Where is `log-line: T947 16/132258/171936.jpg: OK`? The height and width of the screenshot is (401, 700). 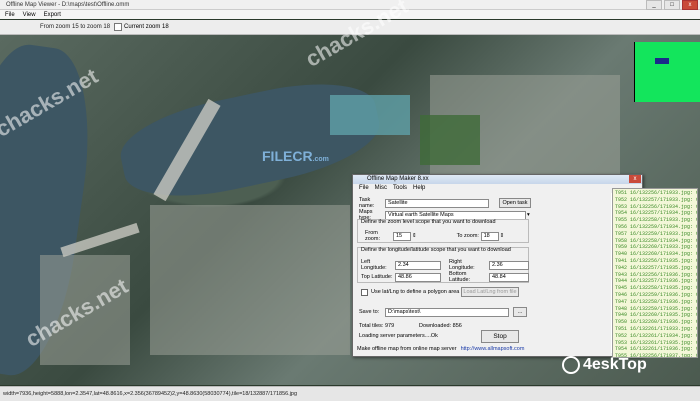
log-line: T947 16/132258/171936.jpg: OK is located at coordinates (656, 301).